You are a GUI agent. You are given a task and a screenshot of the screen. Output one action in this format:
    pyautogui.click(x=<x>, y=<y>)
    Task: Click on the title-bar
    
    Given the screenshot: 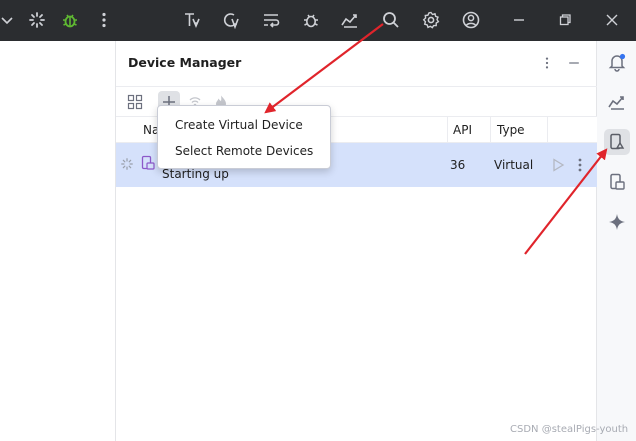 What is the action you would take?
    pyautogui.click(x=318, y=20)
    